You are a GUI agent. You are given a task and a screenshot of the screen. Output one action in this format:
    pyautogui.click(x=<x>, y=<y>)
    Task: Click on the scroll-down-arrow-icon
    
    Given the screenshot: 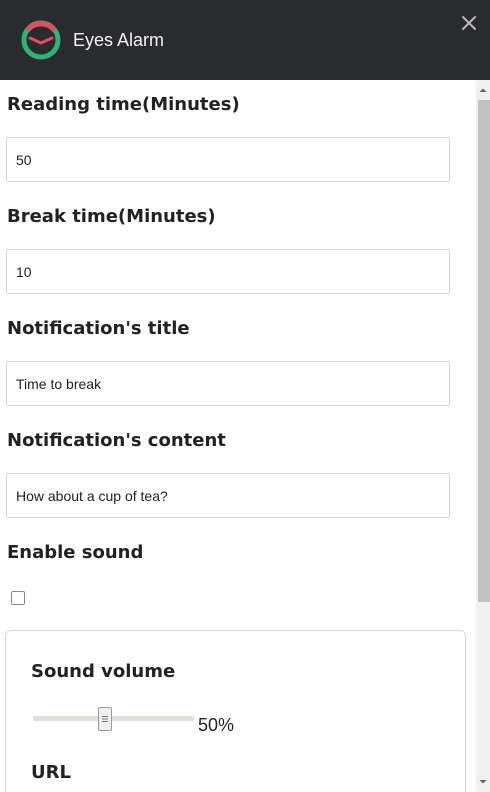 What is the action you would take?
    pyautogui.click(x=483, y=782)
    